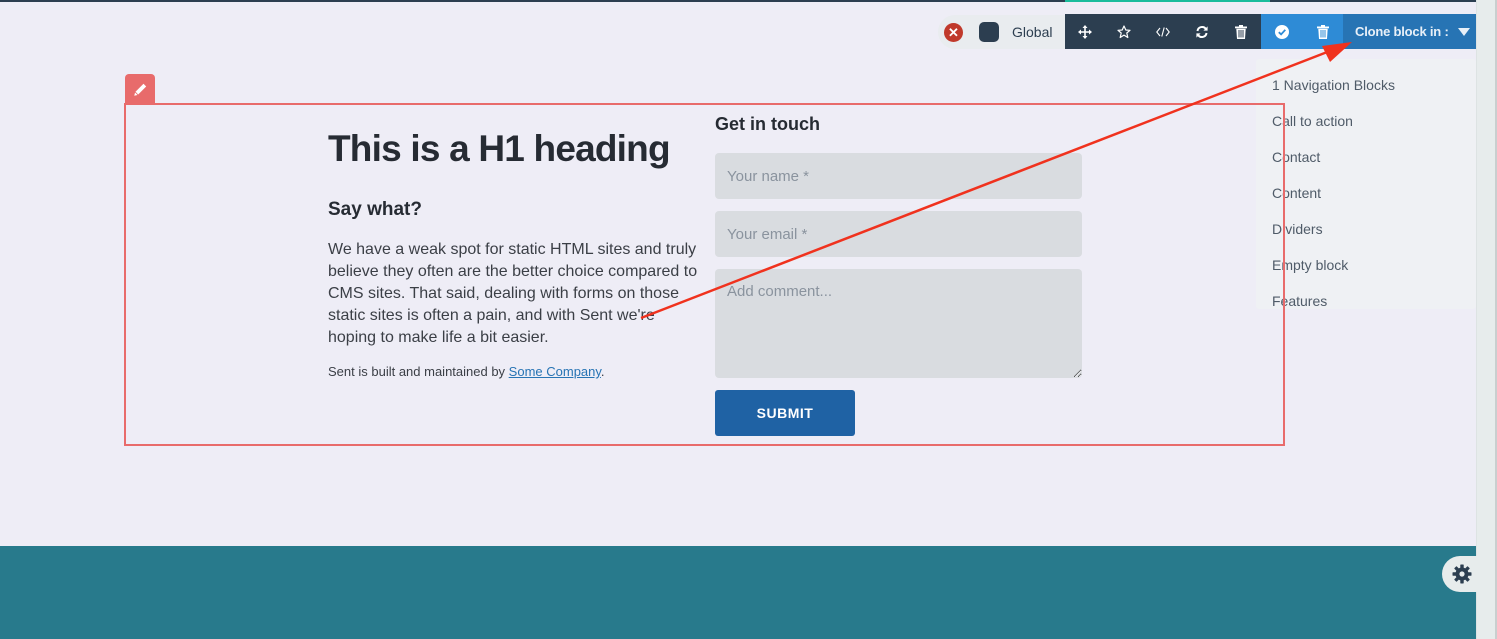 The width and height of the screenshot is (1497, 639). I want to click on comment-textarea, so click(898, 323).